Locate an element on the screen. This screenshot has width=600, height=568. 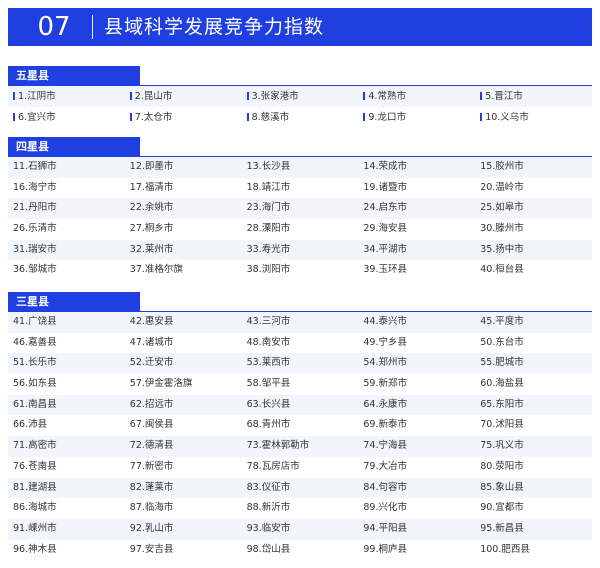
county-item: 42.惠安县 is located at coordinates (183, 322).